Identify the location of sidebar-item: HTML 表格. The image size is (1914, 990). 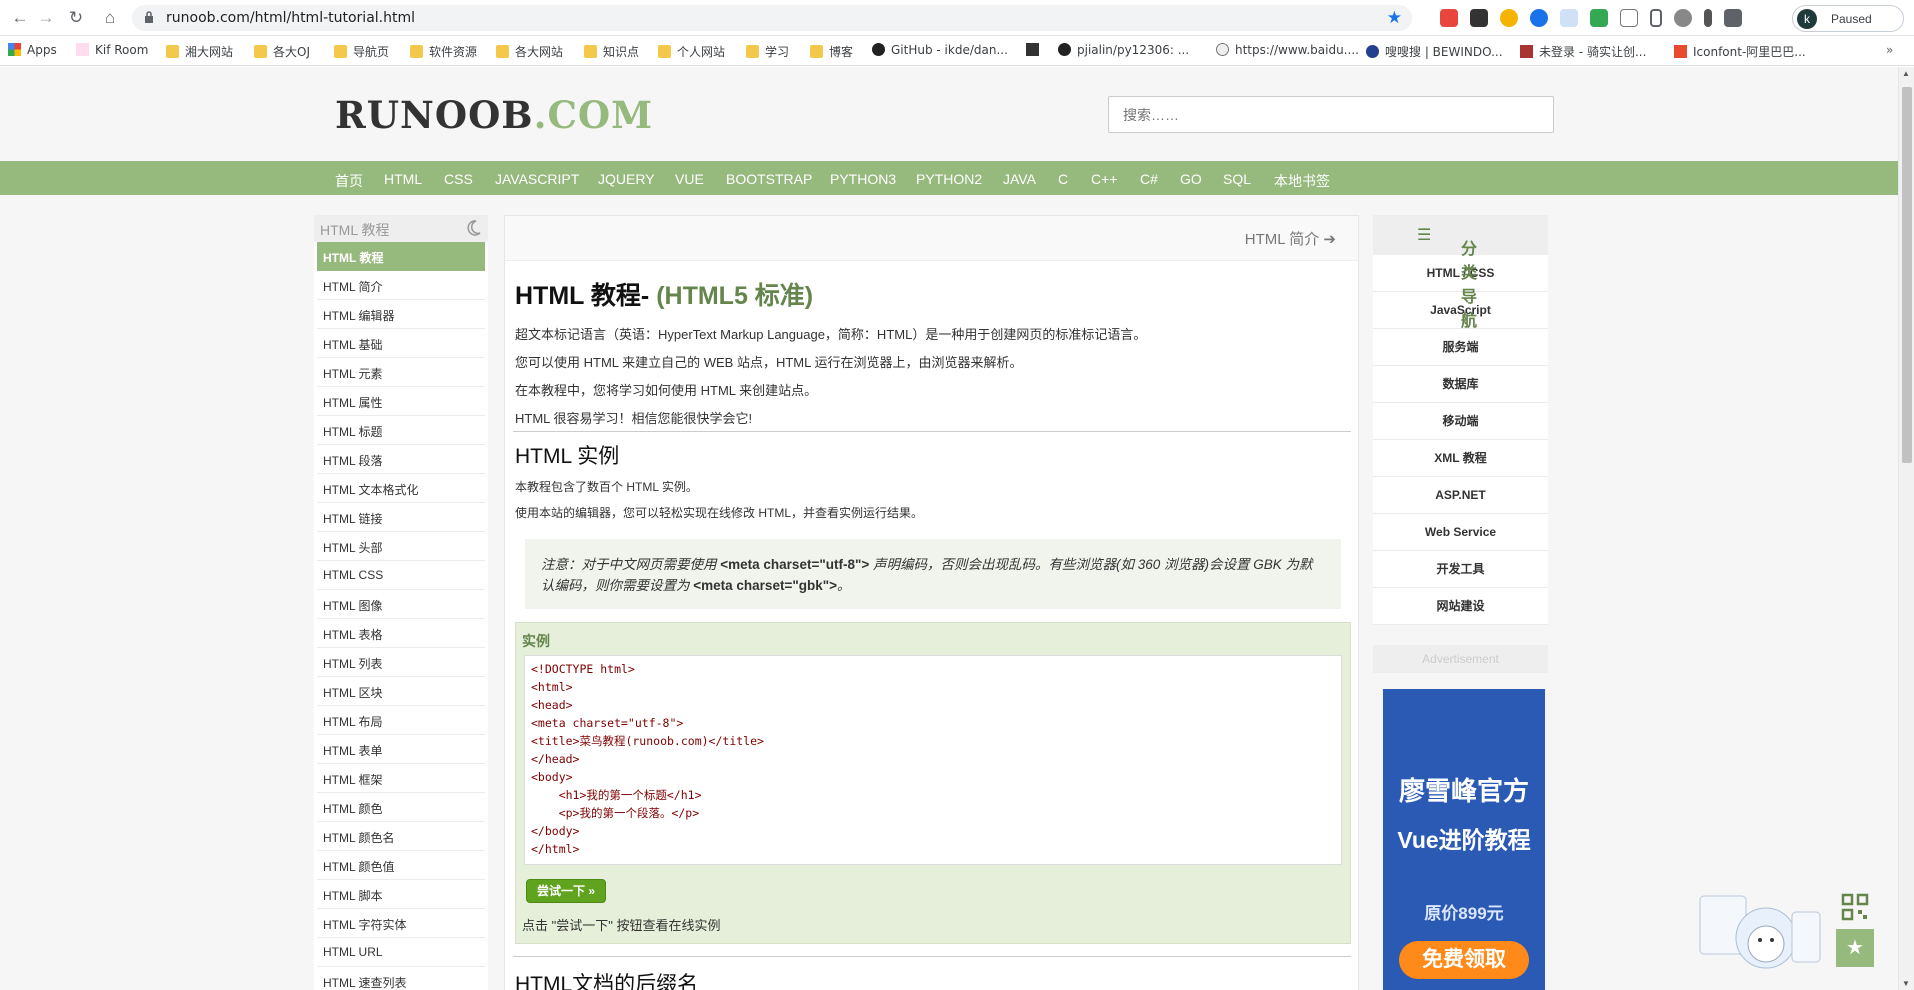
(401, 633).